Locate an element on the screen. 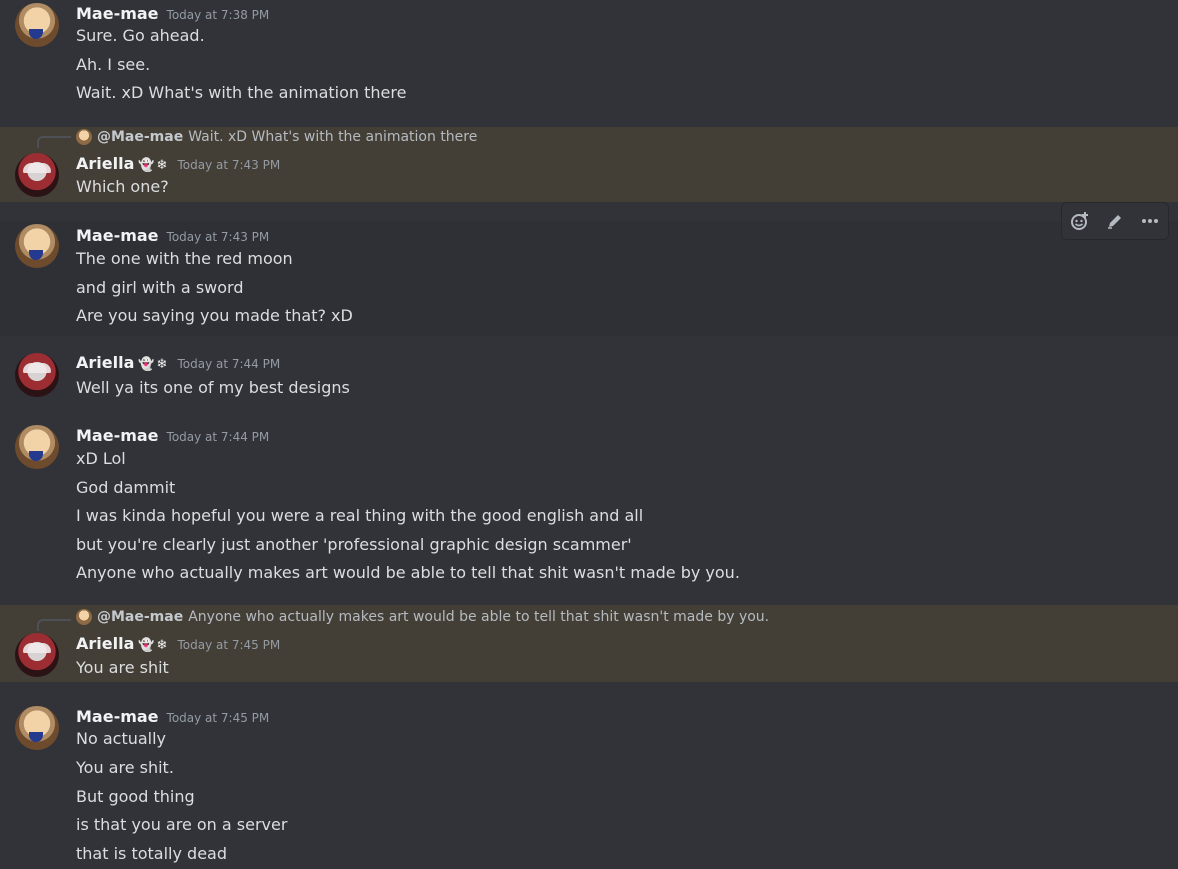 The width and height of the screenshot is (1178, 869). message-text: Sure. Go ahead. is located at coordinates (140, 35).